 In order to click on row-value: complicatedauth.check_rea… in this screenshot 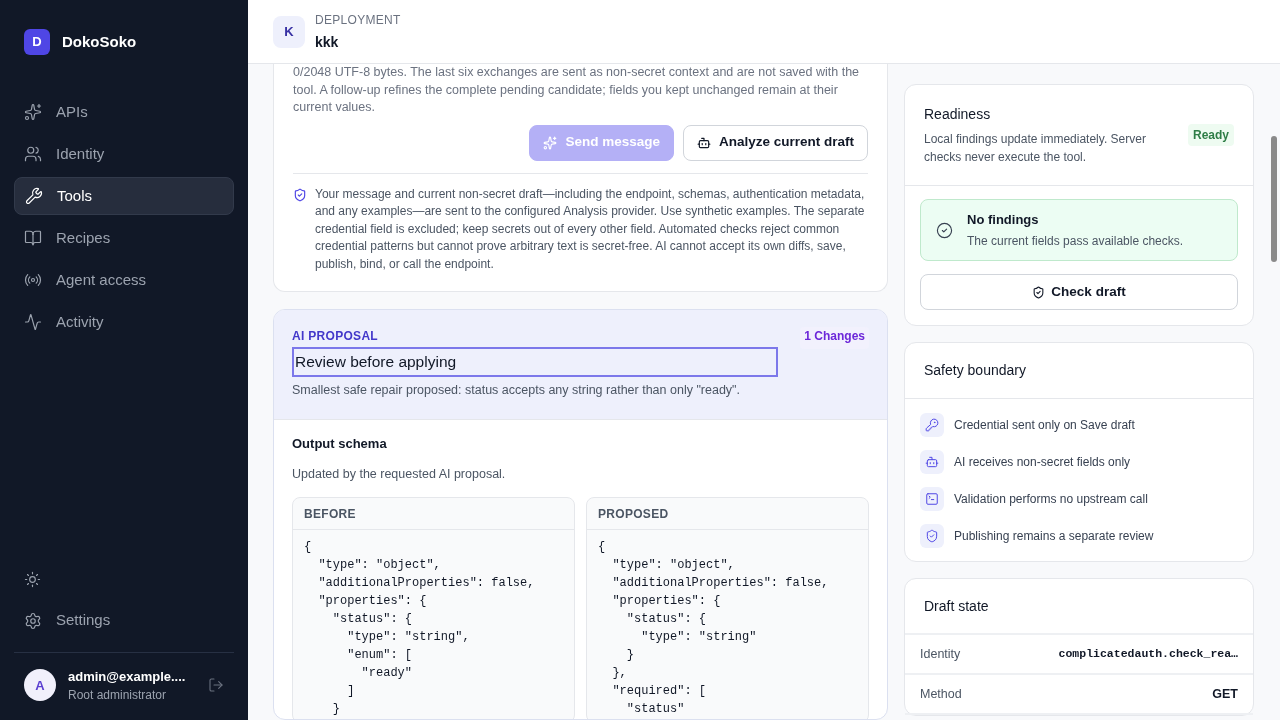, I will do `click(1148, 654)`.